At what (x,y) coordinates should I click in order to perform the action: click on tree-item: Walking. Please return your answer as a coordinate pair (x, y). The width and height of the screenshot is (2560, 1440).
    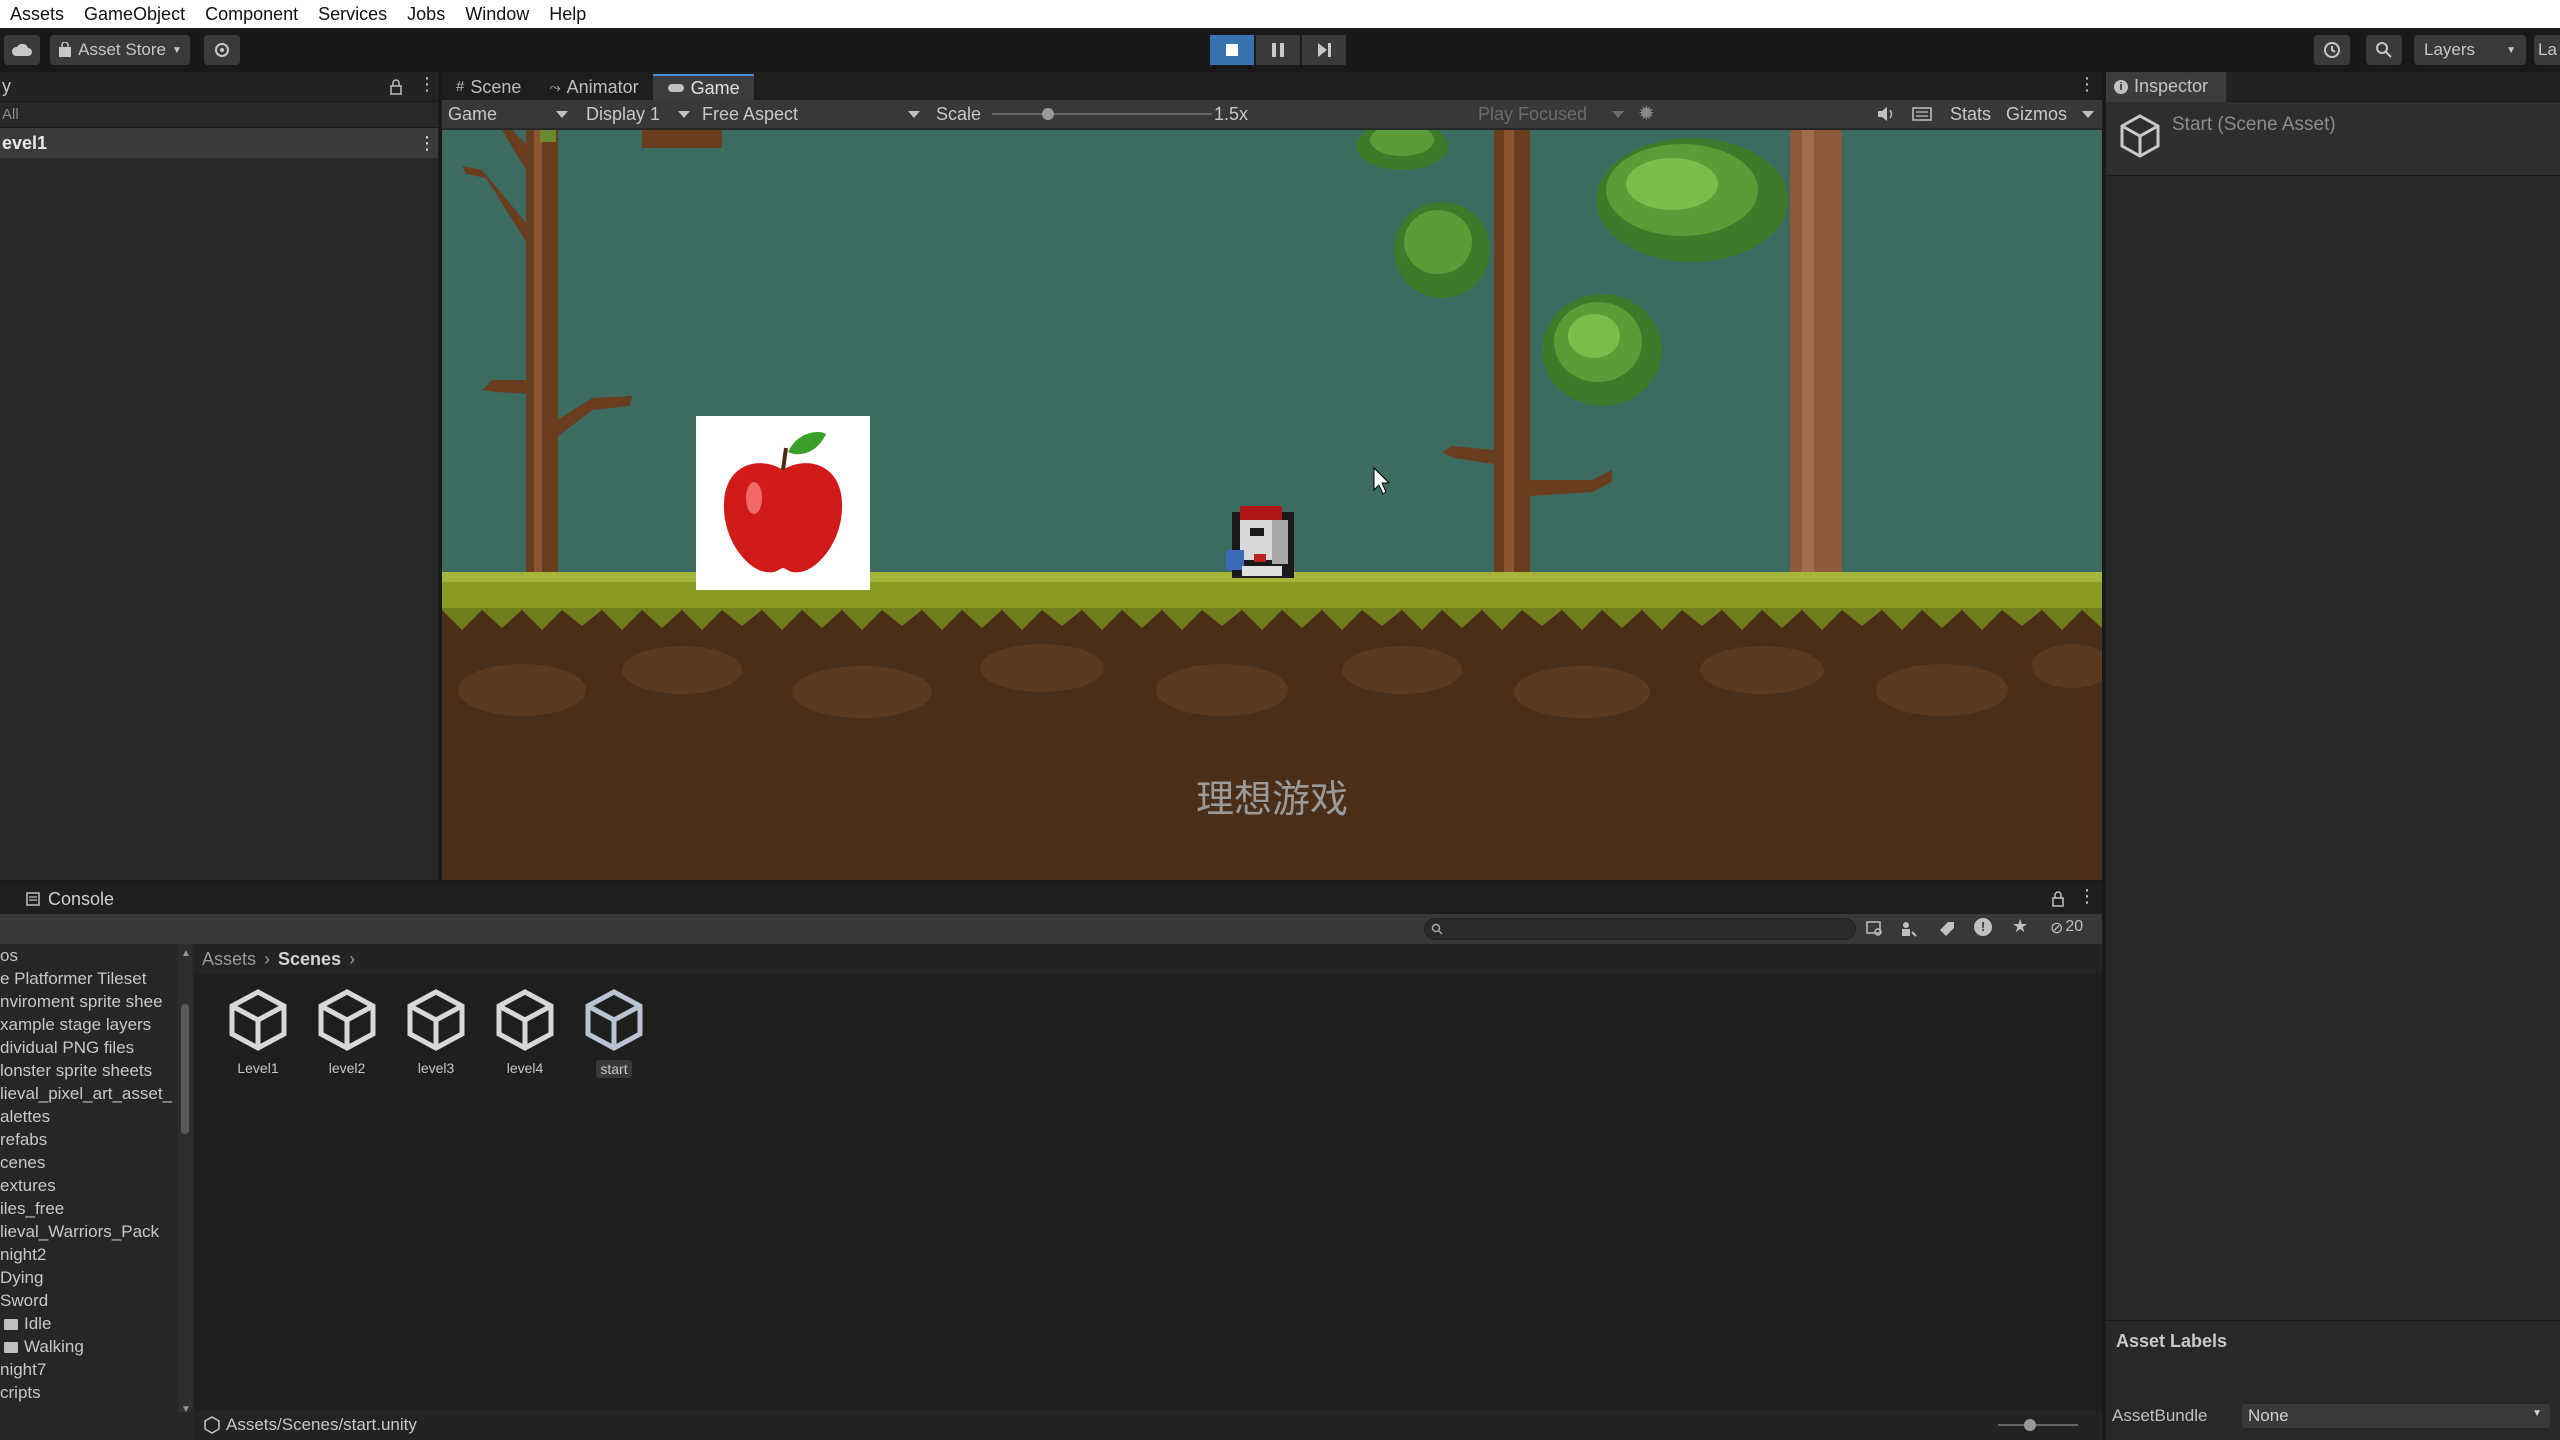
    Looking at the image, I should click on (88, 1346).